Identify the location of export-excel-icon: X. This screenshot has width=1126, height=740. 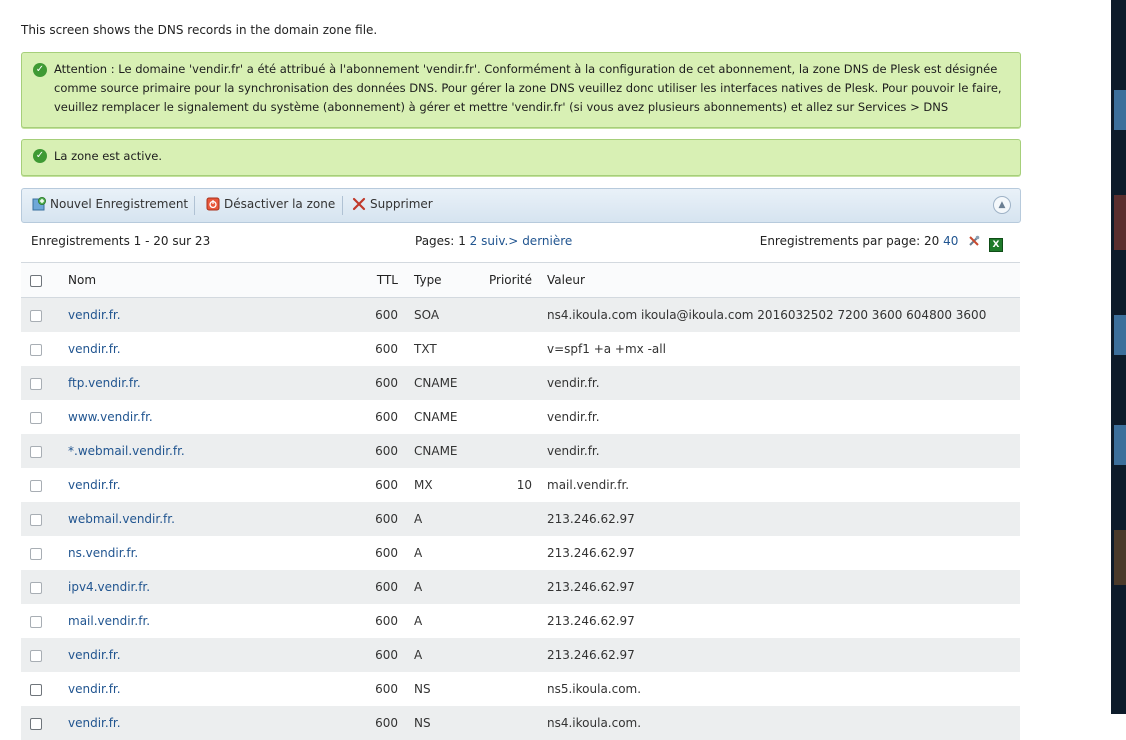
(996, 245).